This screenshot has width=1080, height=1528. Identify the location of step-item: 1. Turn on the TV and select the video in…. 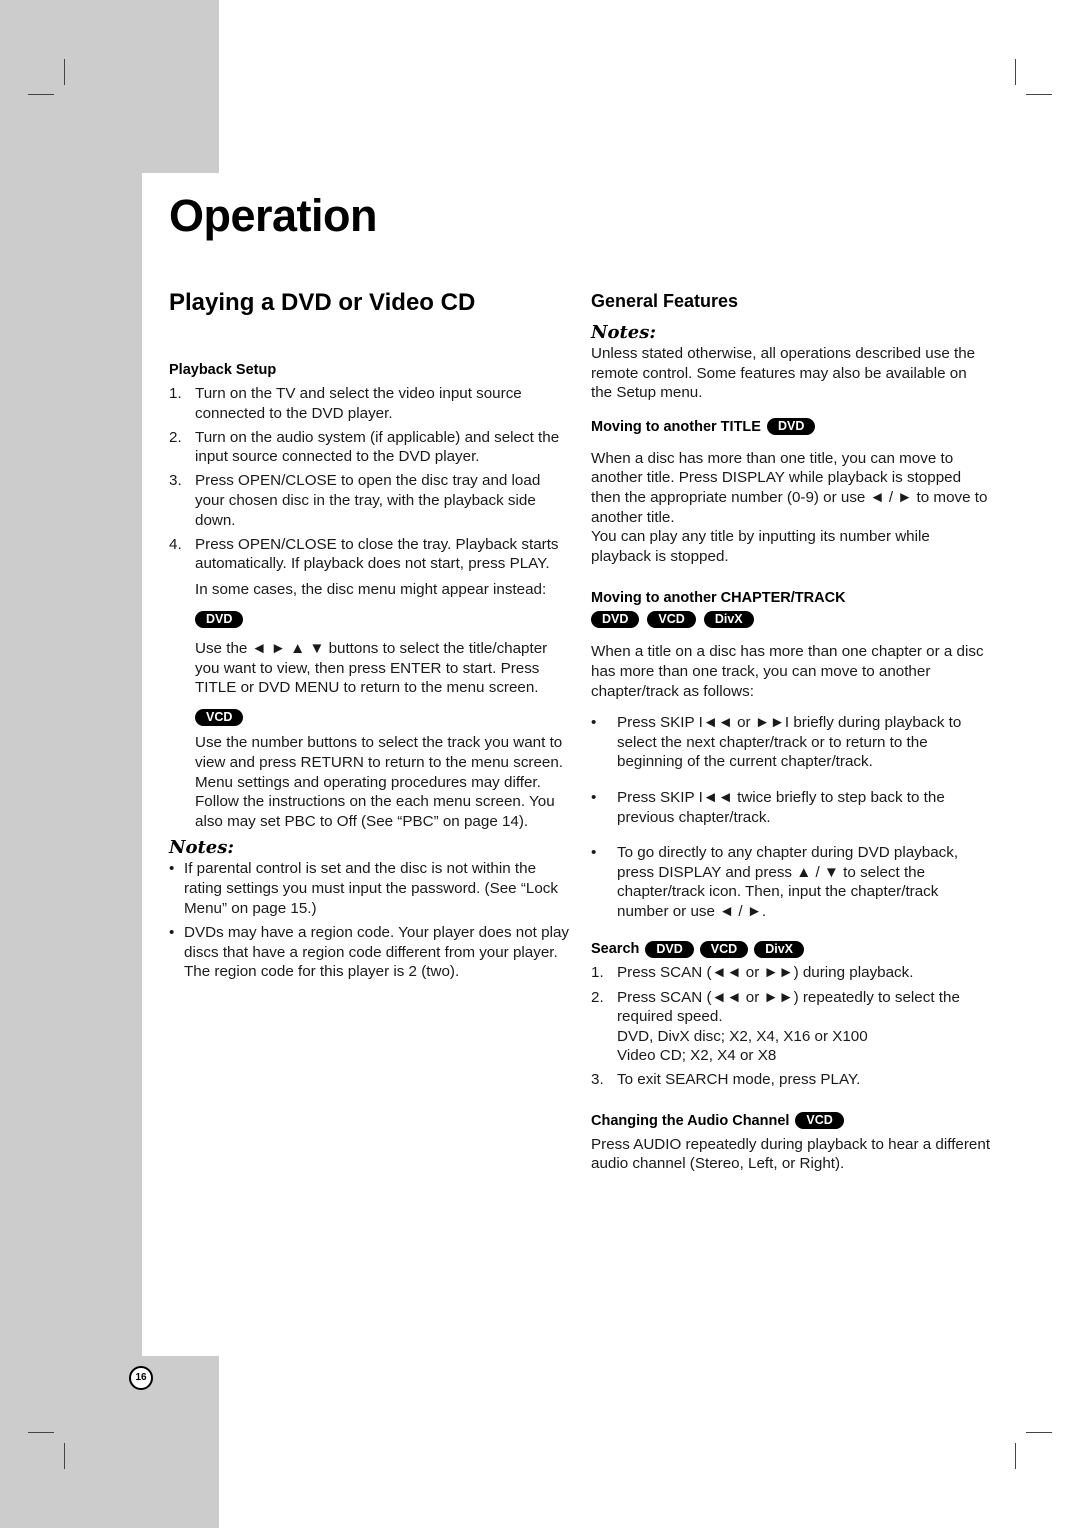
(345, 403).